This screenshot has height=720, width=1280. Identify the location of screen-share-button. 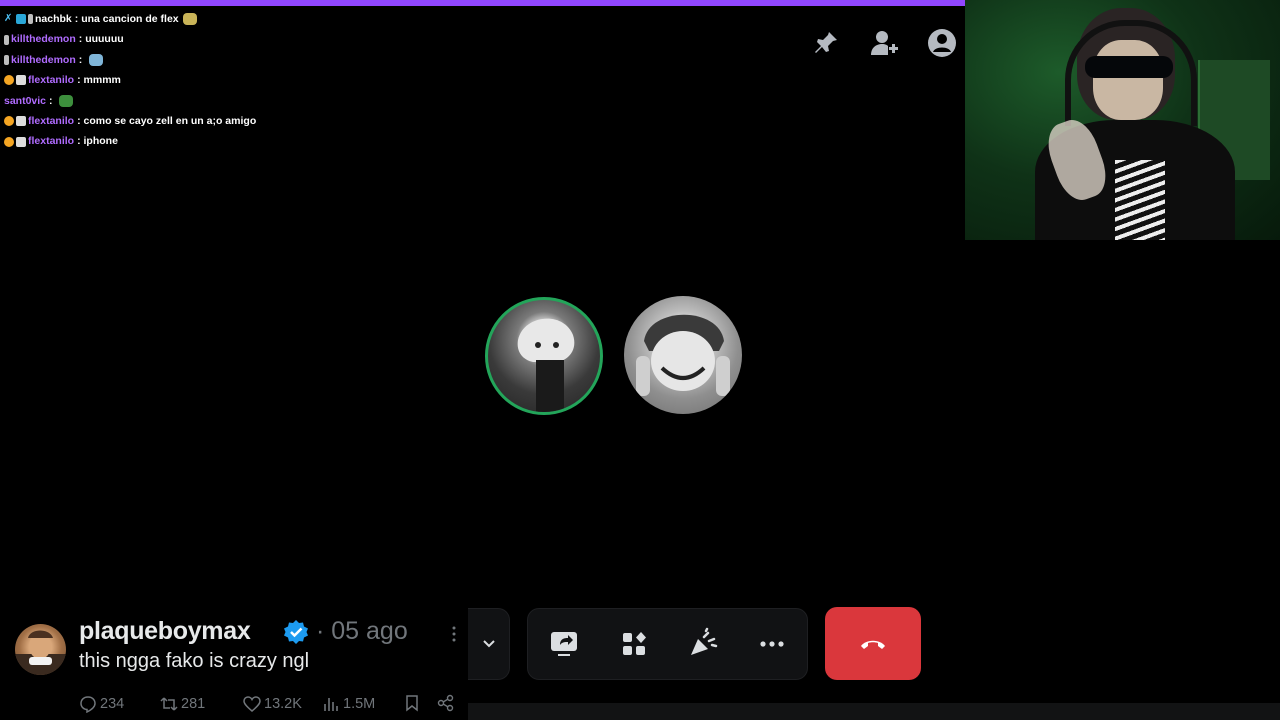
(564, 644).